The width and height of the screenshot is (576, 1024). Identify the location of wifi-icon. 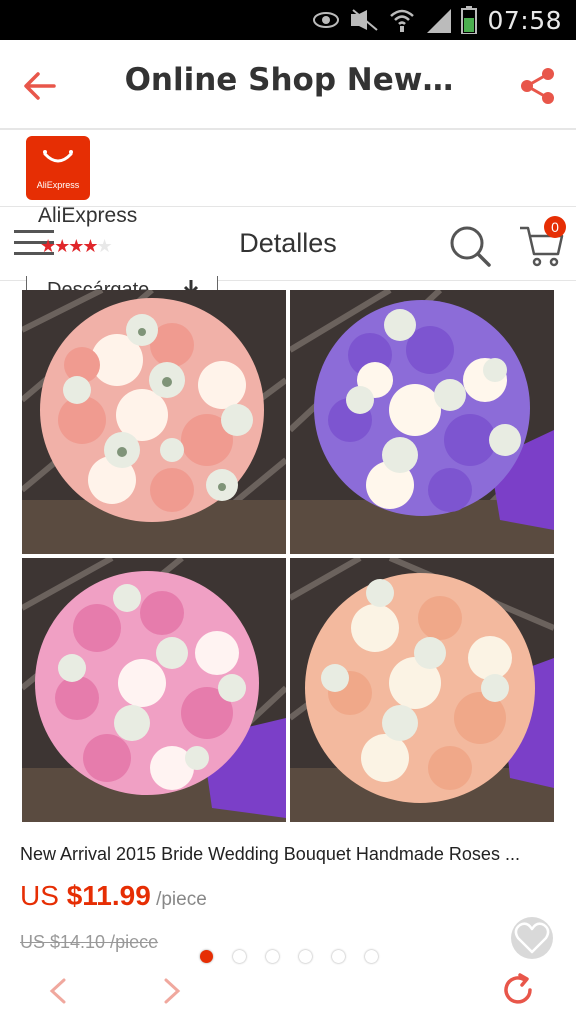
(402, 20).